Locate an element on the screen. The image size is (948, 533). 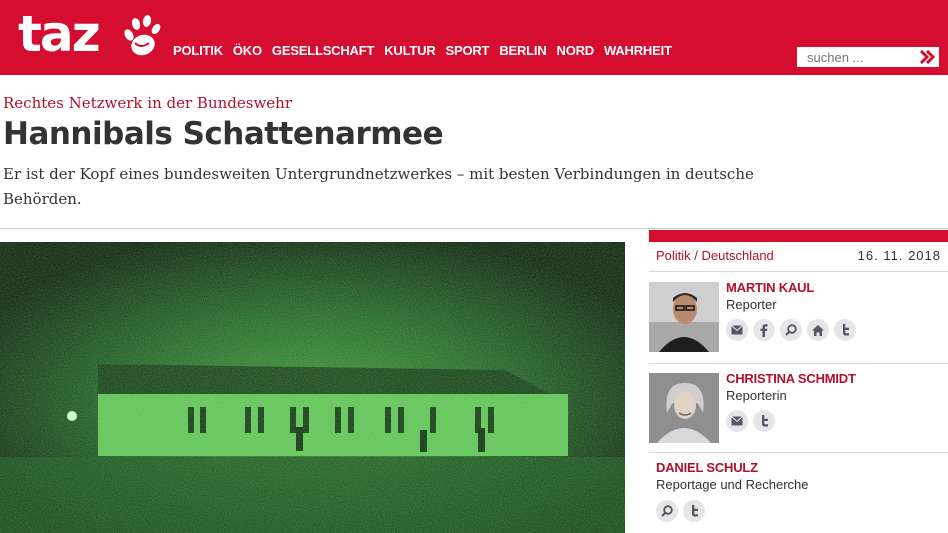
author-card: MARTIN KAUL Reporter is located at coordinates (798, 321).